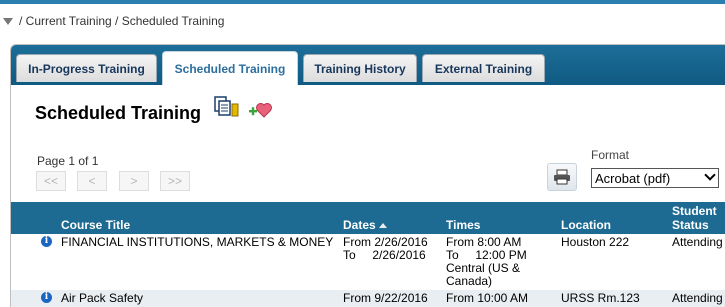 The height and width of the screenshot is (307, 725). I want to click on tab-in-progress-training: In-Progress Training, so click(86, 68).